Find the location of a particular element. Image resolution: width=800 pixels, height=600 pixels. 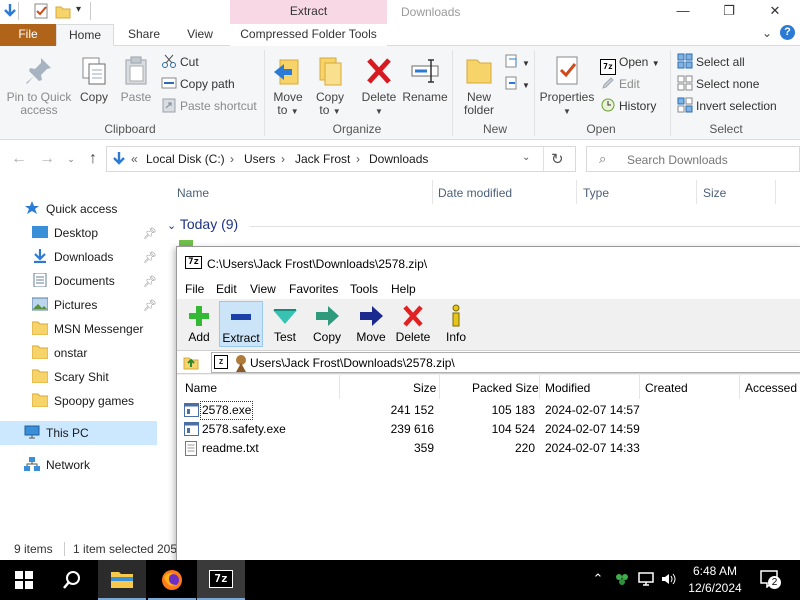

column-header-date-modified: Date modified is located at coordinates (475, 193).